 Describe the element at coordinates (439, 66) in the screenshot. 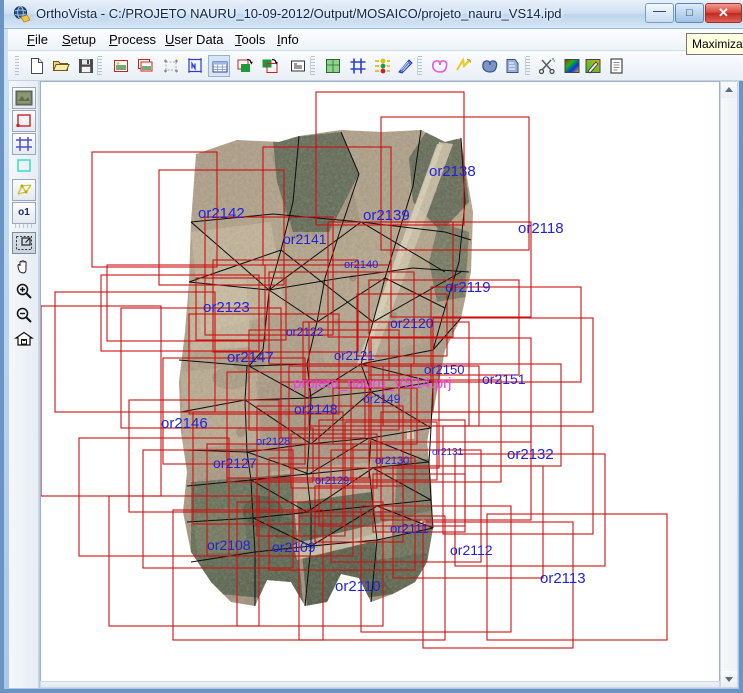

I see `radiometry-pink-button` at that location.